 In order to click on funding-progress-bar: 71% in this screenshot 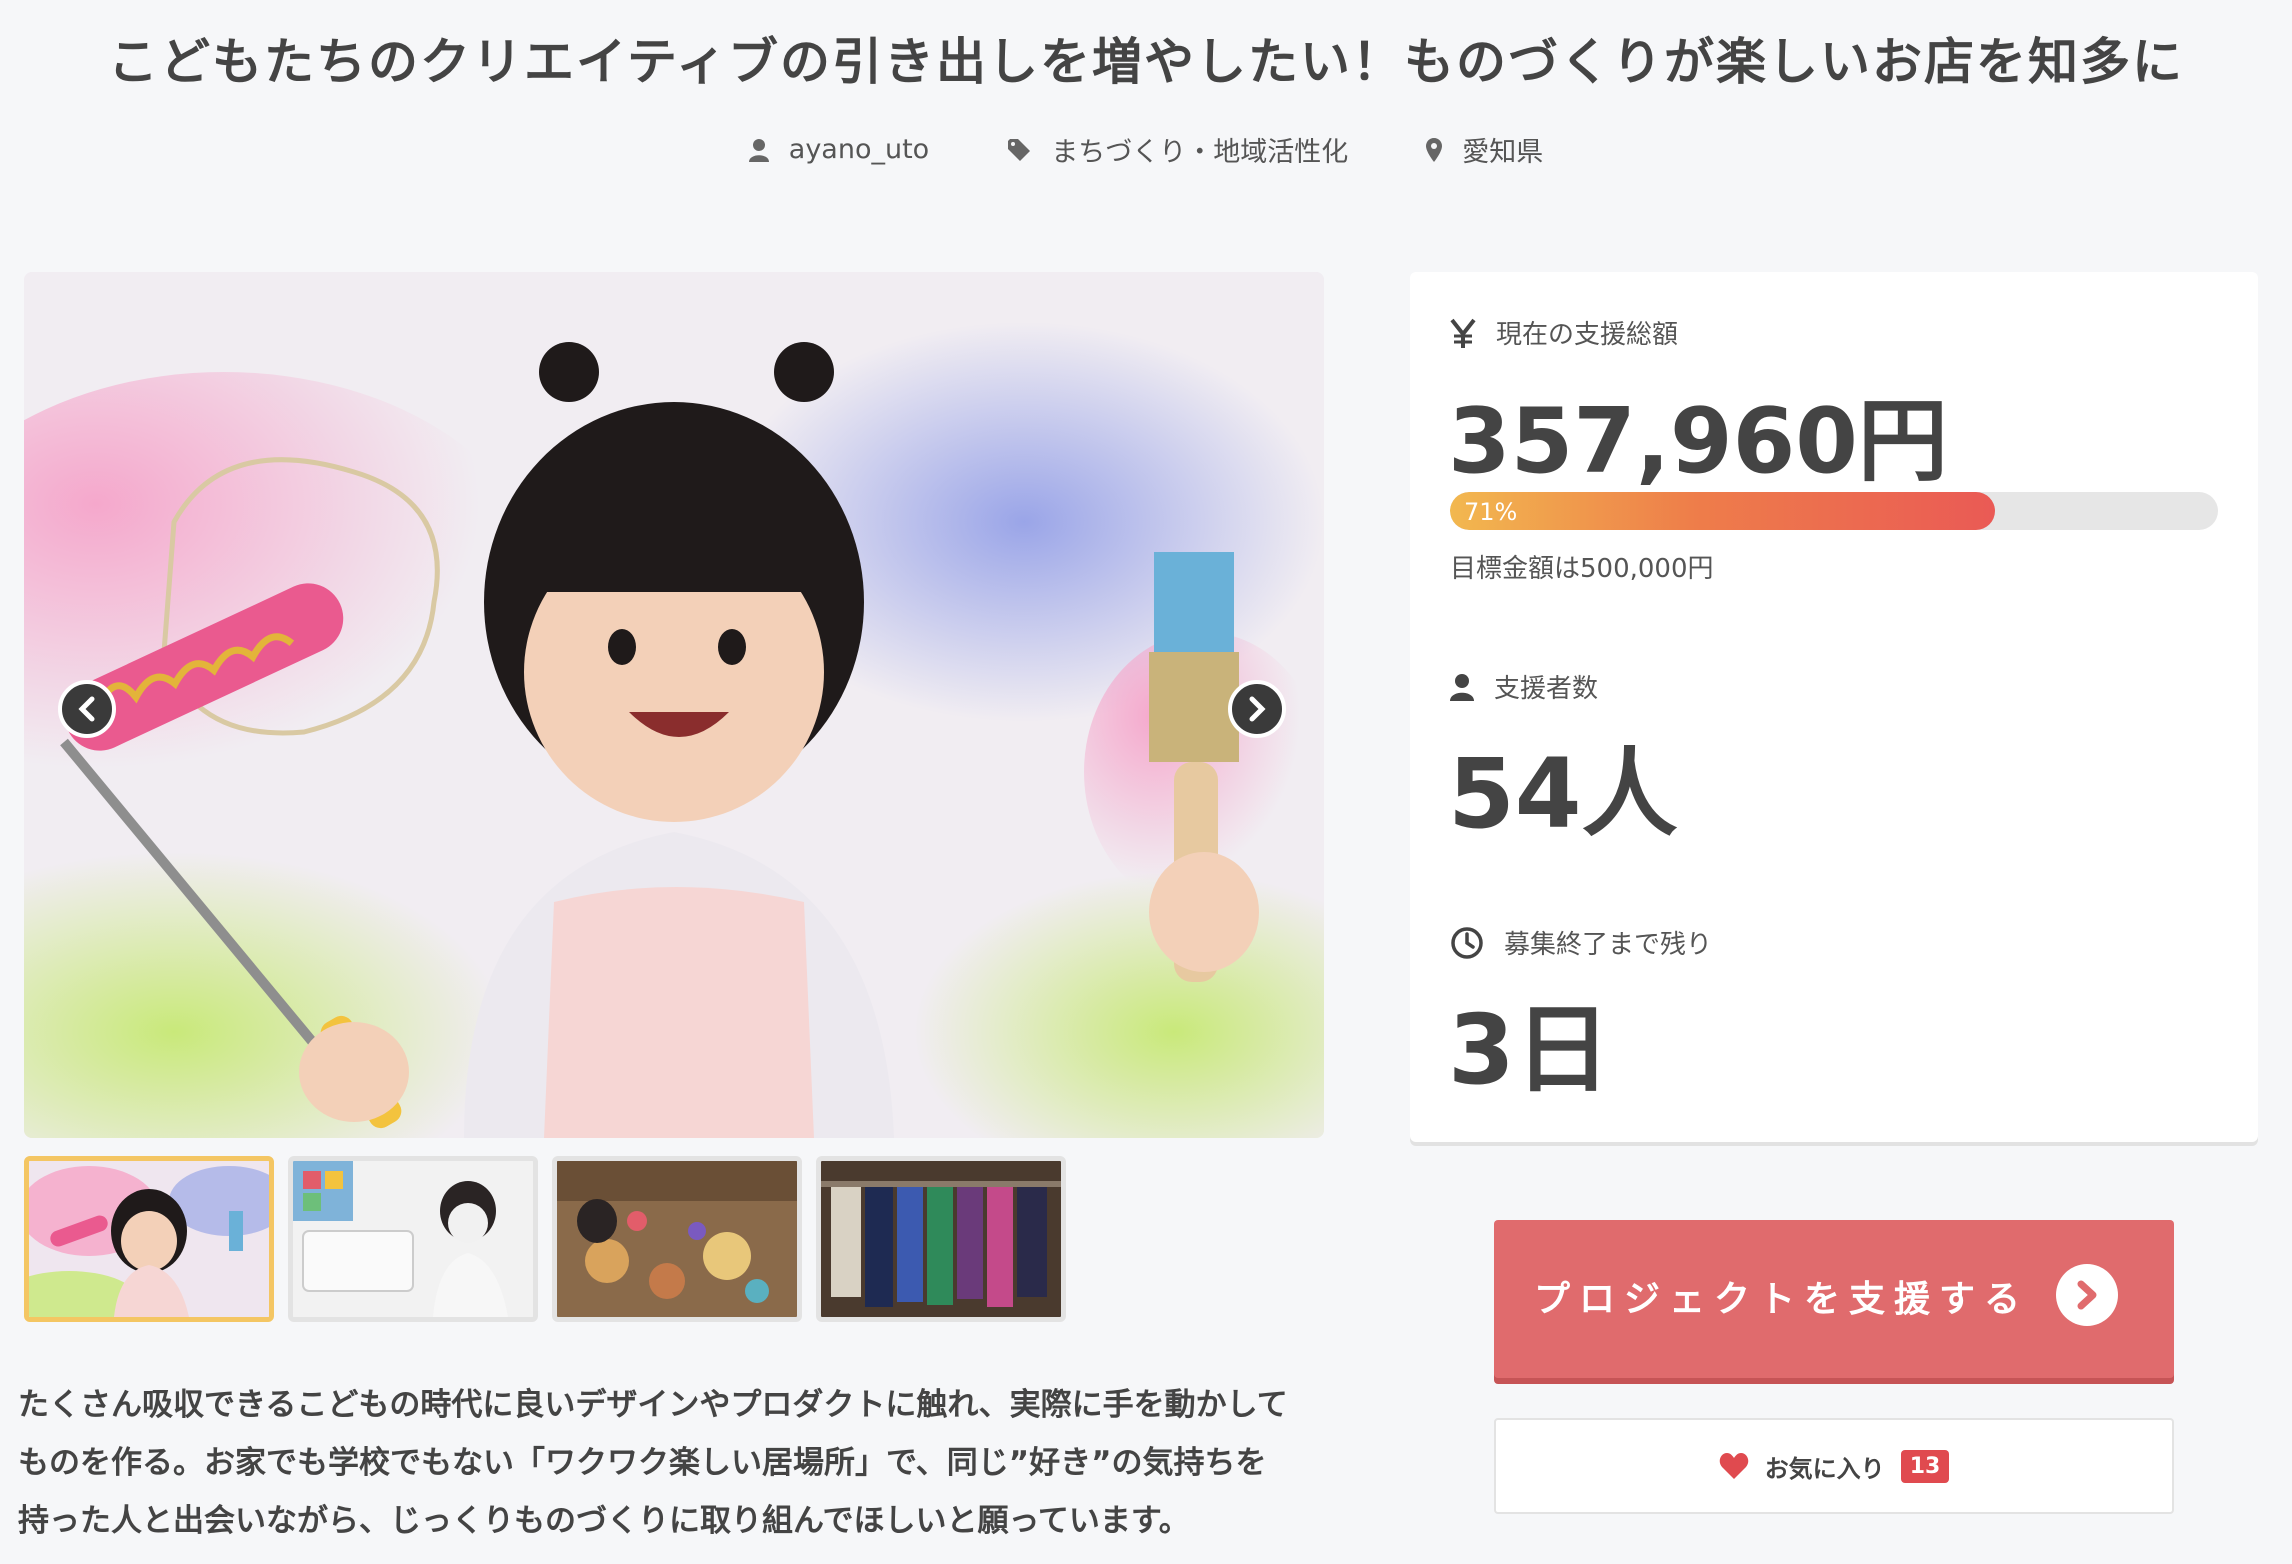, I will do `click(1834, 511)`.